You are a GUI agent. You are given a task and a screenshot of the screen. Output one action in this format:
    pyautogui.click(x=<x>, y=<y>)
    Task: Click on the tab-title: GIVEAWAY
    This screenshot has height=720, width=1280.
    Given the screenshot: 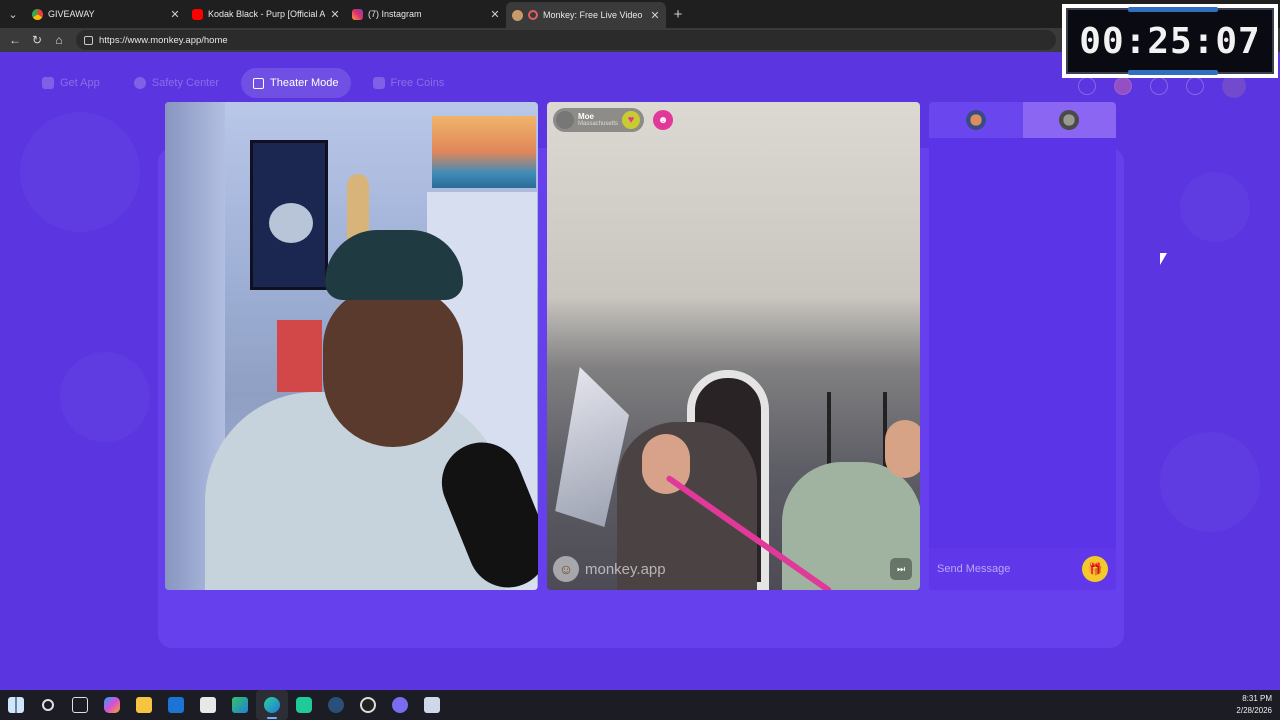 What is the action you would take?
    pyautogui.click(x=71, y=14)
    